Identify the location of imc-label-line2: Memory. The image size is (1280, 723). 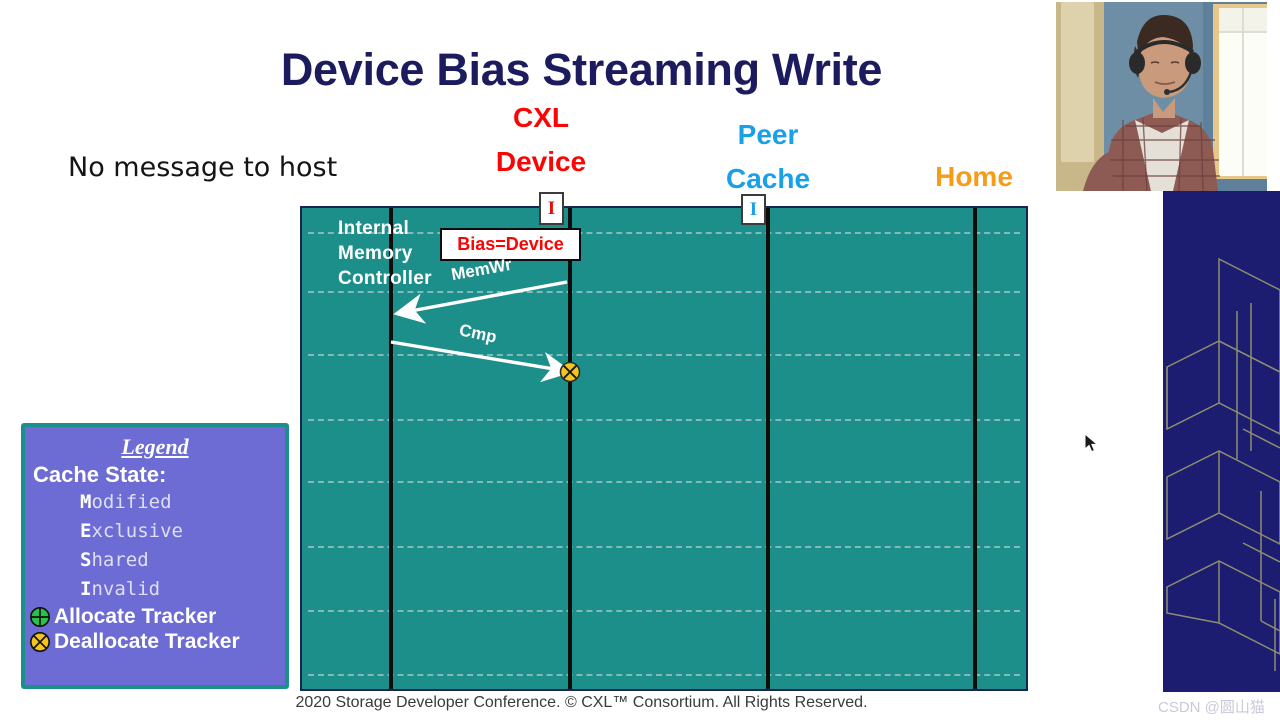
(375, 253).